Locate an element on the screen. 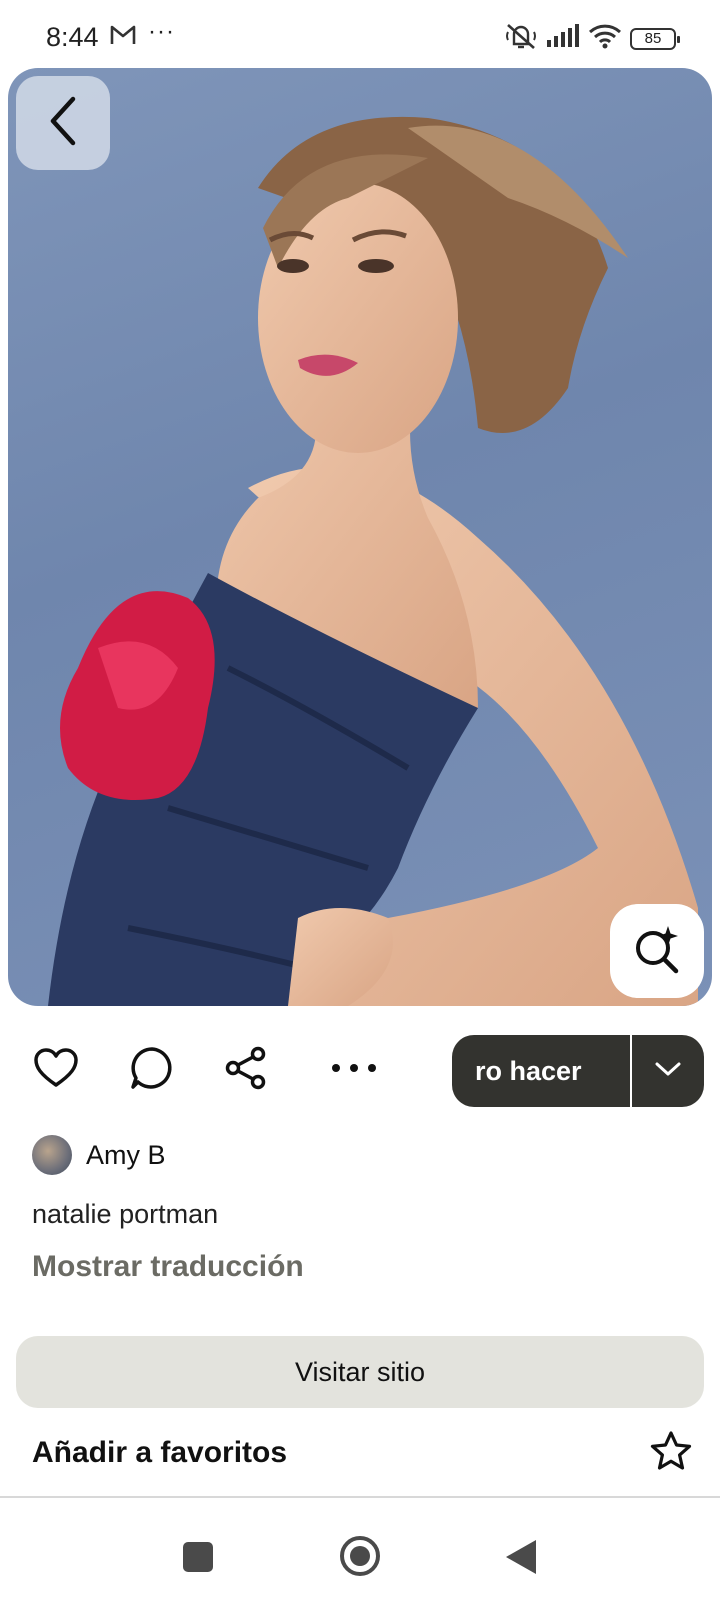 This screenshot has width=720, height=1600. back-button is located at coordinates (63, 123).